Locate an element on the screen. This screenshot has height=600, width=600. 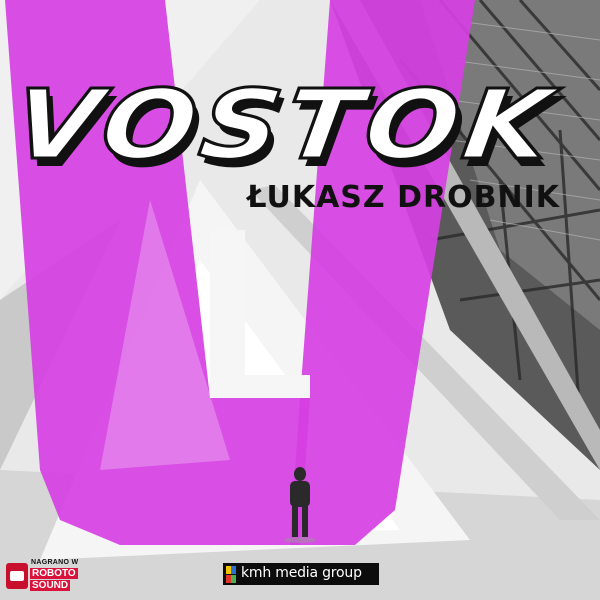
badge-studio-name: ROBOTO is located at coordinates (54, 573).